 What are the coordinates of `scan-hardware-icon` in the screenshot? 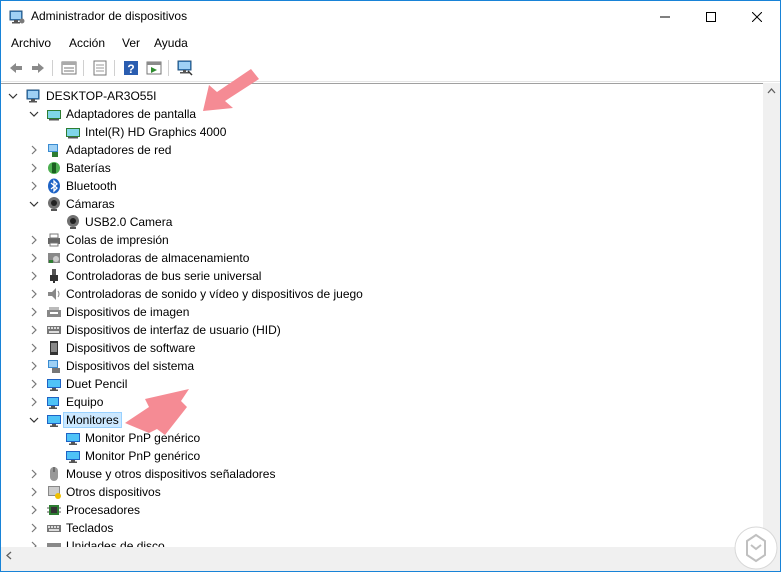 It's located at (185, 68).